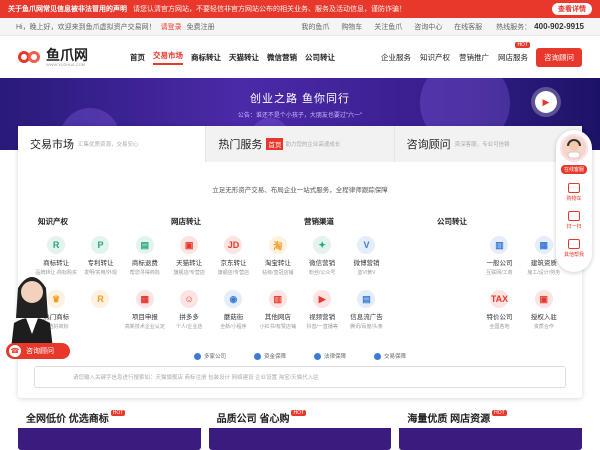 The image size is (600, 450). Describe the element at coordinates (38, 351) in the screenshot. I see `chat-consult-button: ☎ 咨询顾问` at that location.